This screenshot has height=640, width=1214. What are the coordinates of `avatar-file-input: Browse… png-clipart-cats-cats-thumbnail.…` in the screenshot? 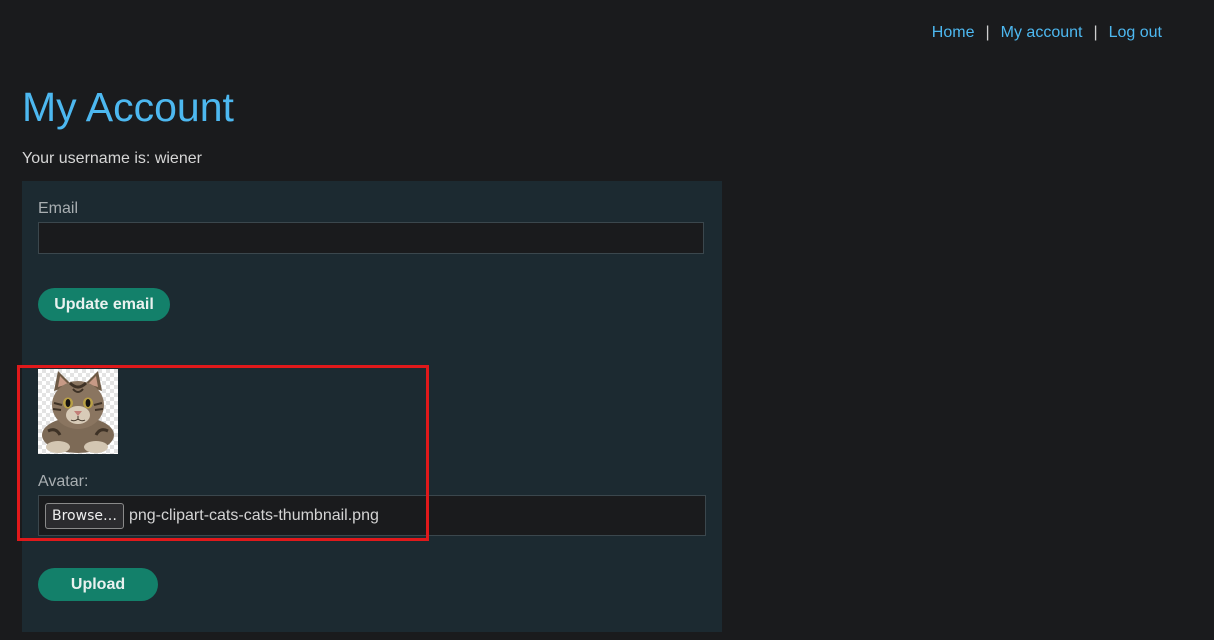 It's located at (372, 515).